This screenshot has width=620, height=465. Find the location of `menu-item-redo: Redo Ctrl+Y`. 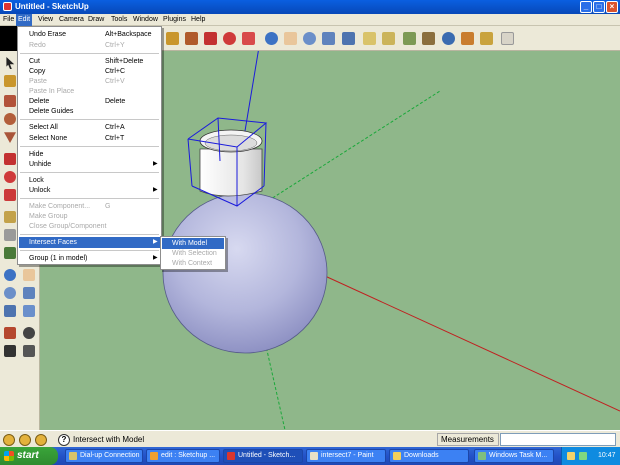

menu-item-redo: Redo Ctrl+Y is located at coordinates (89, 45).